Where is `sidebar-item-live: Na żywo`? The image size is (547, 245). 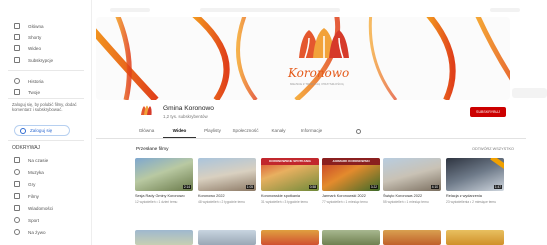 sidebar-item-live: Na żywo is located at coordinates (30, 232).